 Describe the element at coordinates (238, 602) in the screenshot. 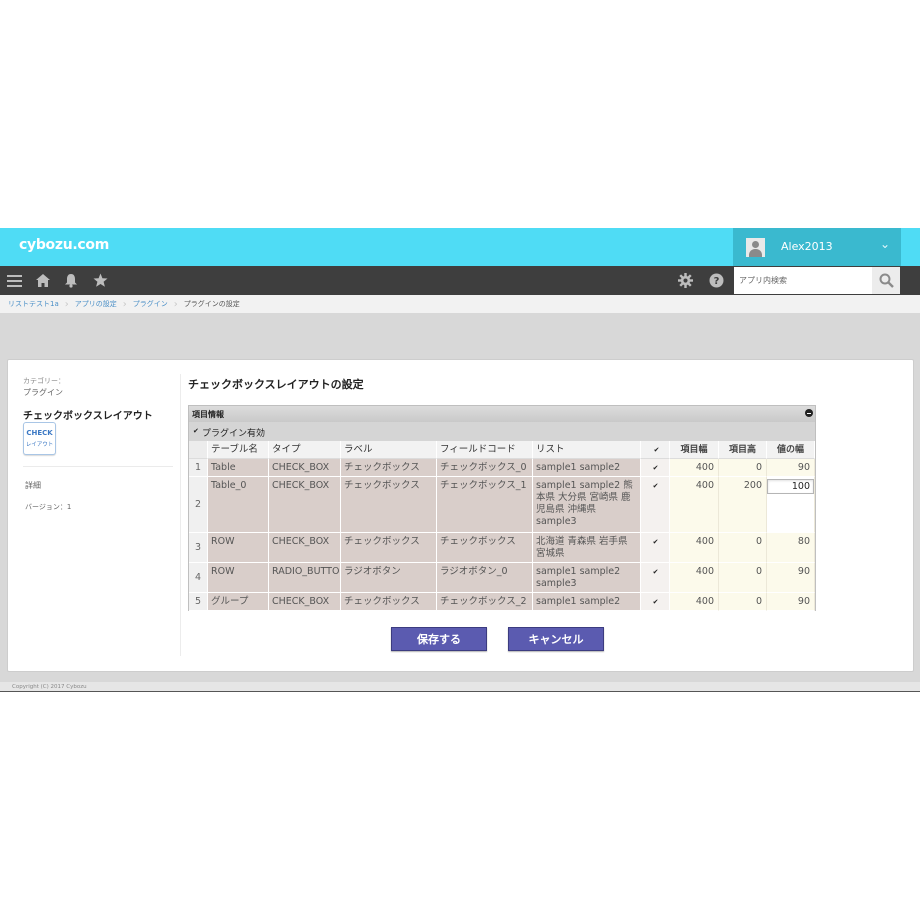

I see `cell-table-name: グループ` at that location.